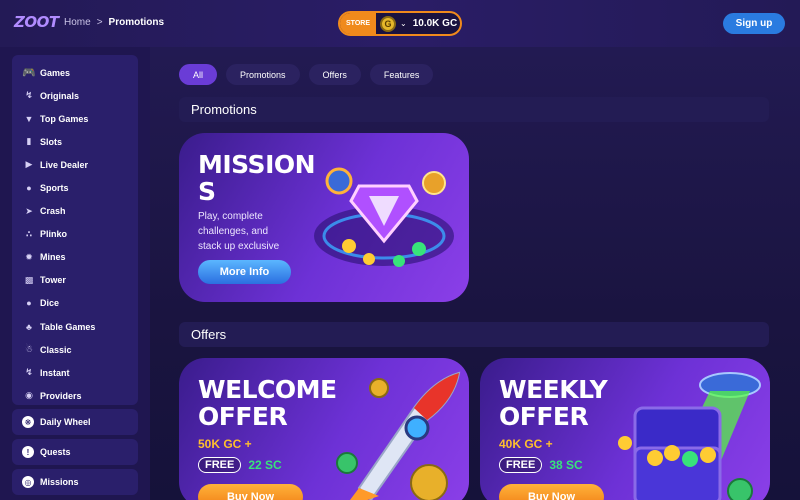 This screenshot has height=500, width=800. Describe the element at coordinates (75, 211) in the screenshot. I see `sidebar-item-crash: ➤ Crash` at that location.